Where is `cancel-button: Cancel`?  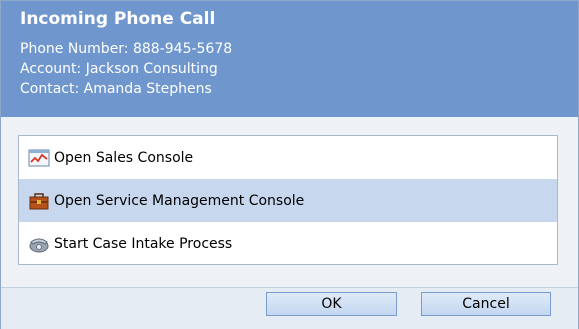 cancel-button: Cancel is located at coordinates (486, 304).